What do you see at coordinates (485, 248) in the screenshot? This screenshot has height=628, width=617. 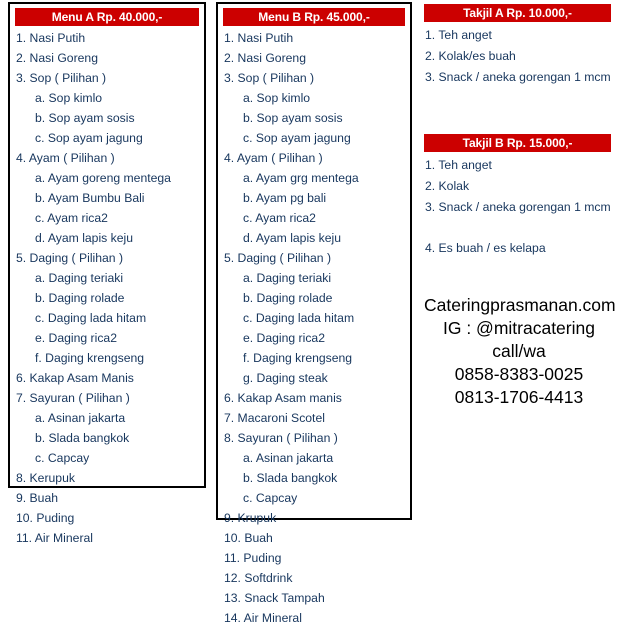 I see `list-item: 4. Es buah / es kelapa` at bounding box center [485, 248].